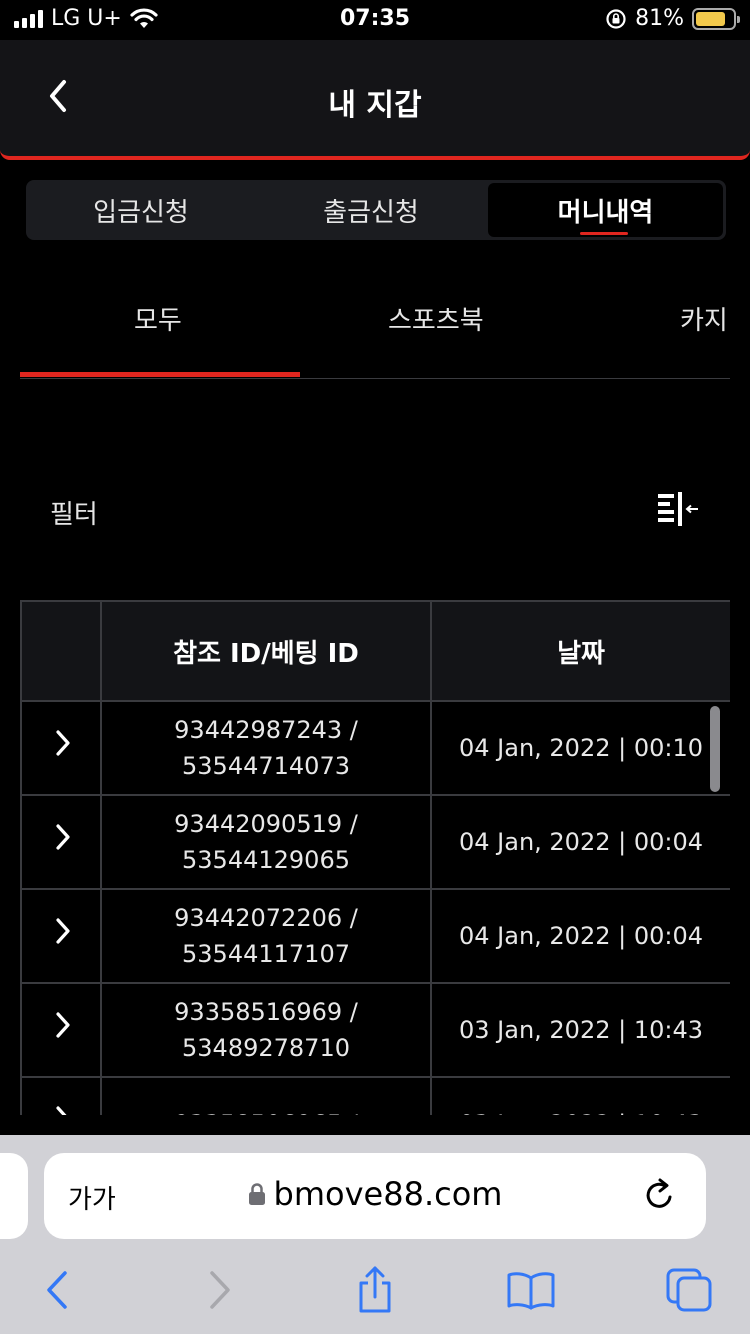 This screenshot has height=1334, width=750. I want to click on previous-tab-stub, so click(14, 1196).